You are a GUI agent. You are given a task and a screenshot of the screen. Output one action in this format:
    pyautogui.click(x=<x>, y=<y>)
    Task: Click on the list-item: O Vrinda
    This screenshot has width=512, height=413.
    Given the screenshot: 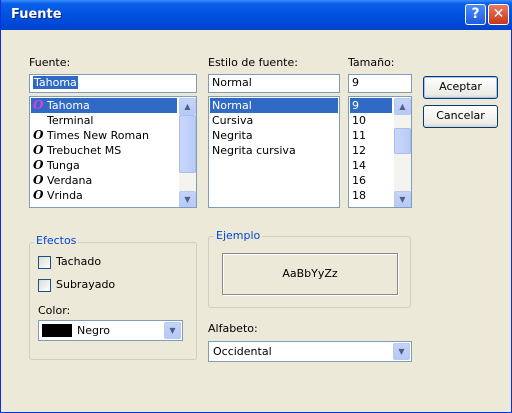 What is the action you would take?
    pyautogui.click(x=104, y=195)
    